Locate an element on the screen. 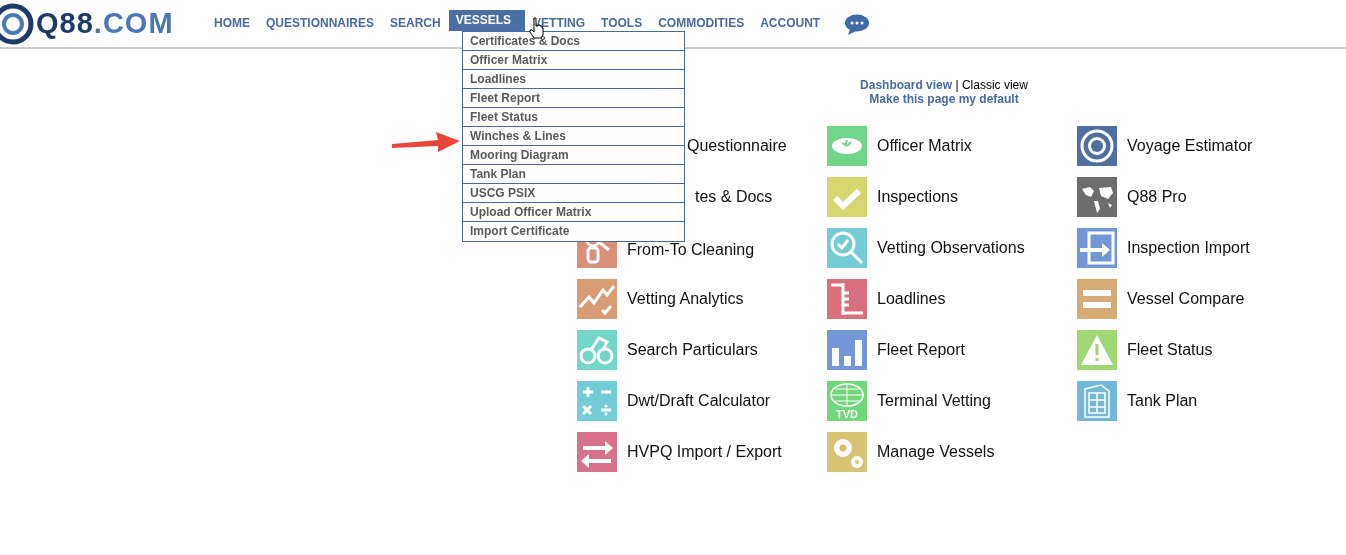  menu-item: Import Certificate is located at coordinates (573, 231).